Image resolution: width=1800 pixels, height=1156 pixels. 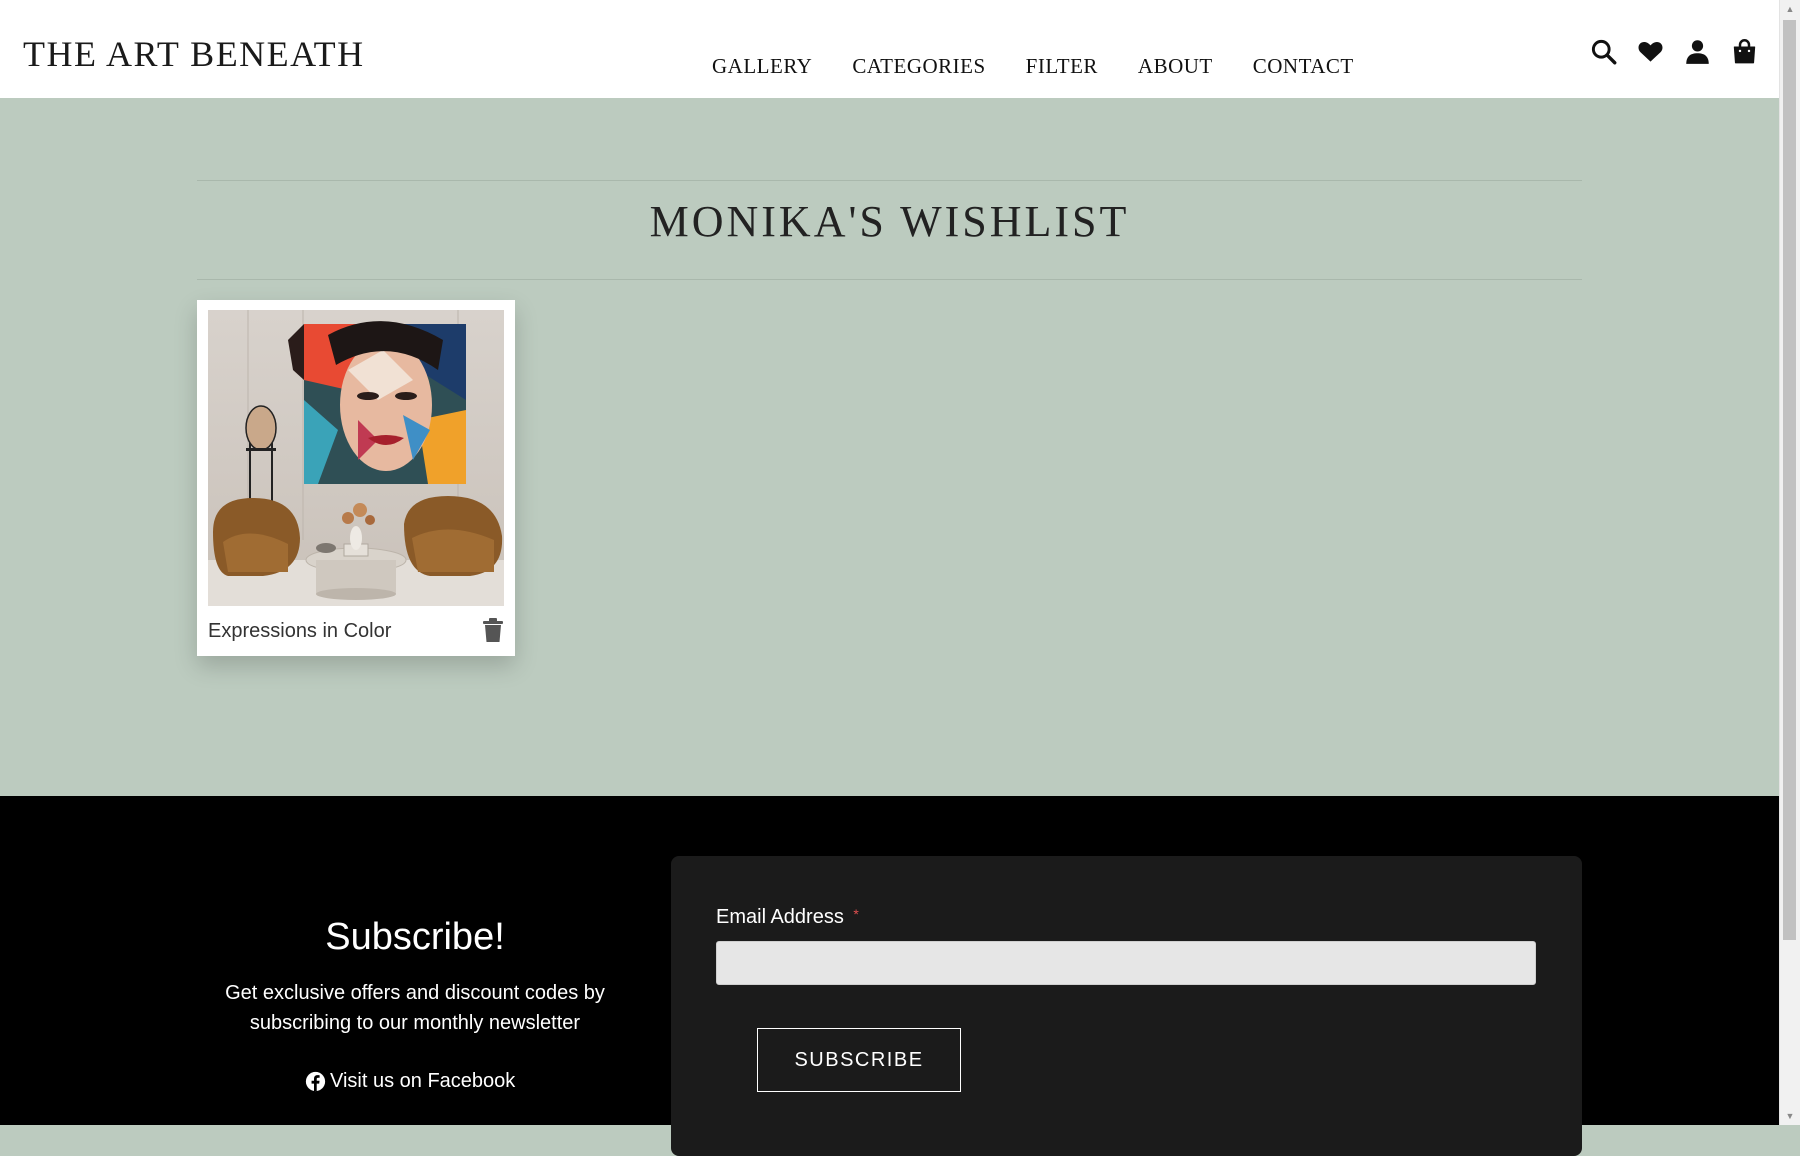 I want to click on title-divider-bottom, so click(x=889, y=279).